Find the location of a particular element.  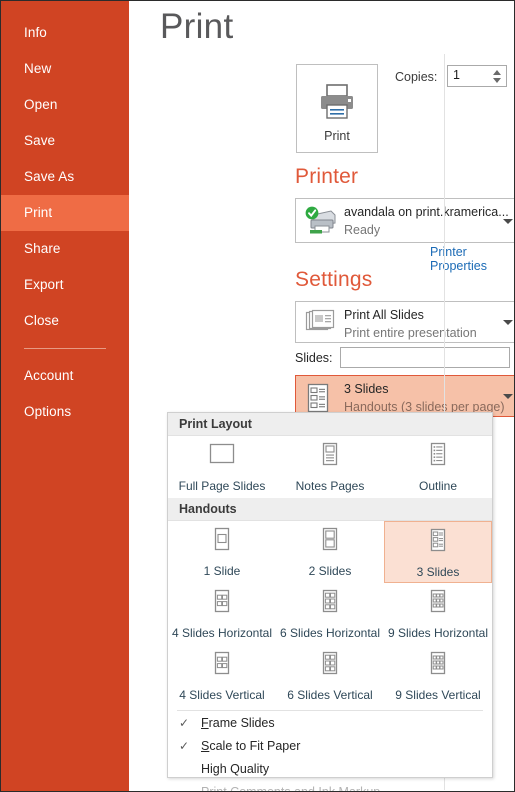

layout-option-outline: Outline is located at coordinates (438, 467).